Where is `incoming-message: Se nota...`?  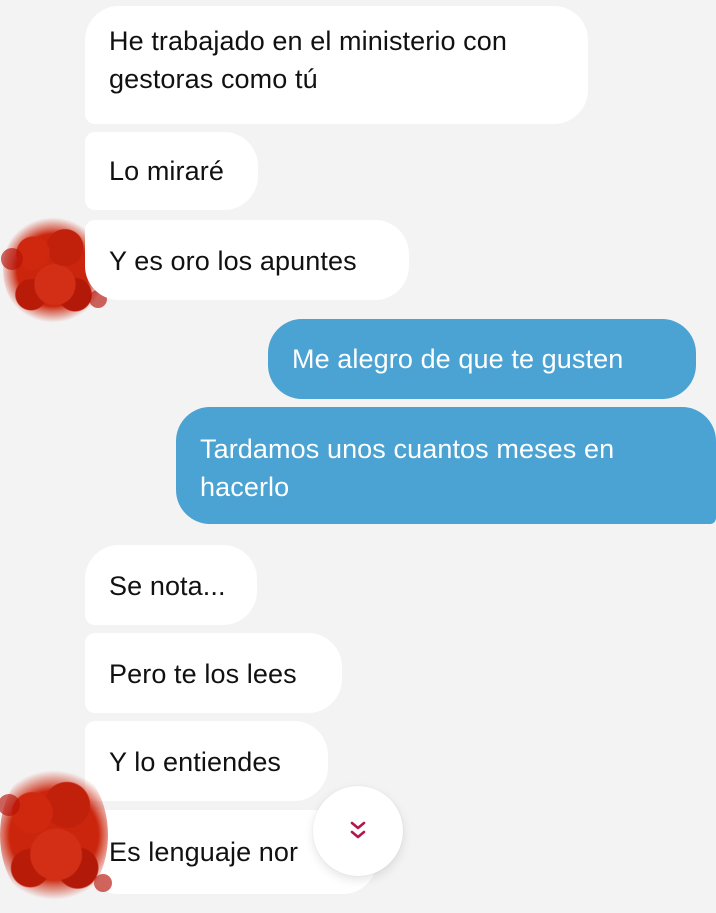 incoming-message: Se nota... is located at coordinates (171, 585).